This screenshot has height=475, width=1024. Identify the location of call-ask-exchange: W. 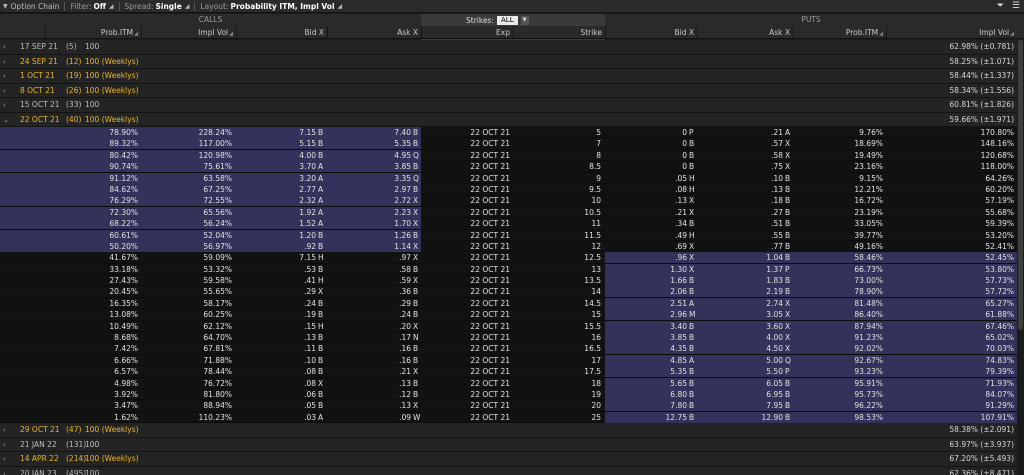
(417, 417).